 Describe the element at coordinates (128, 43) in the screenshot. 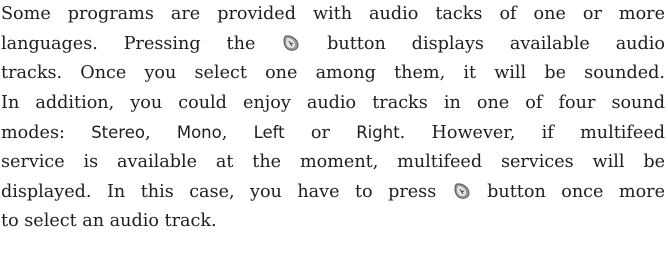

I see `text-run: languages. Pressing the` at that location.